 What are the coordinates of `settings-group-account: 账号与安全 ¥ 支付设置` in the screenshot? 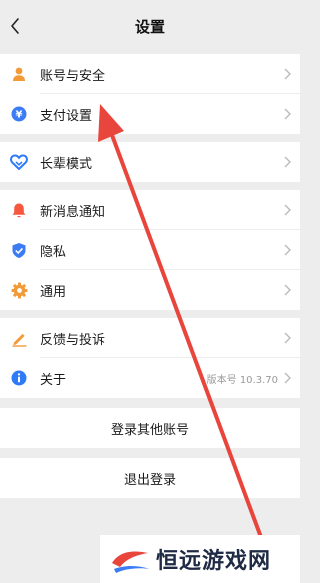 It's located at (150, 94).